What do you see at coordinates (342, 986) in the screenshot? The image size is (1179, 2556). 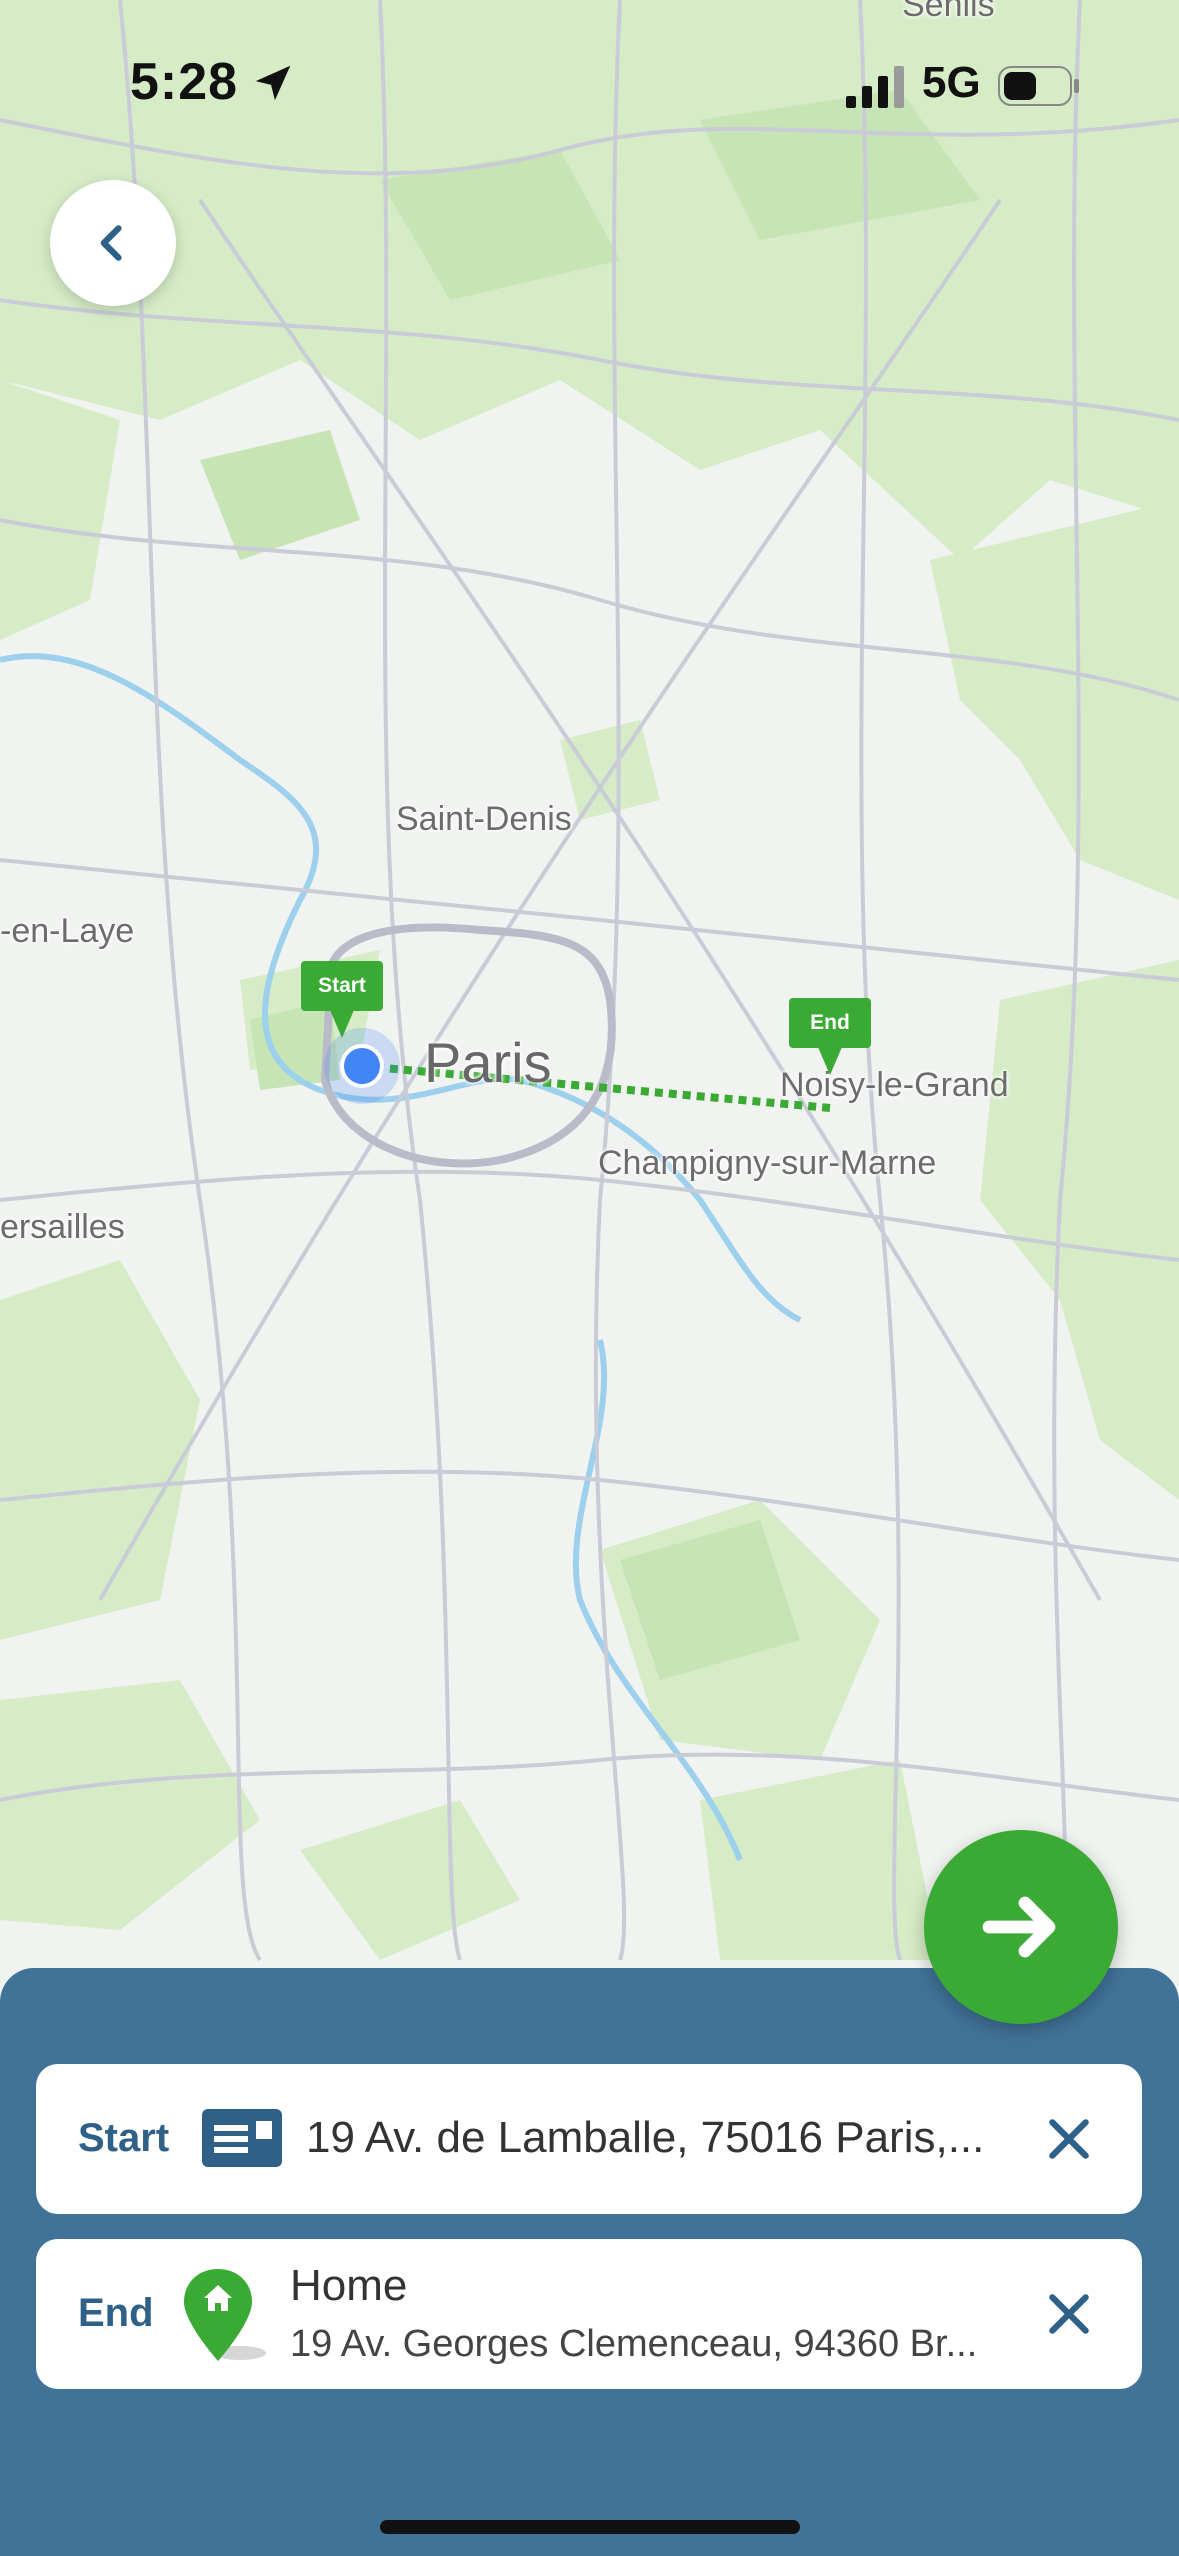 I see `start-pin: Start` at bounding box center [342, 986].